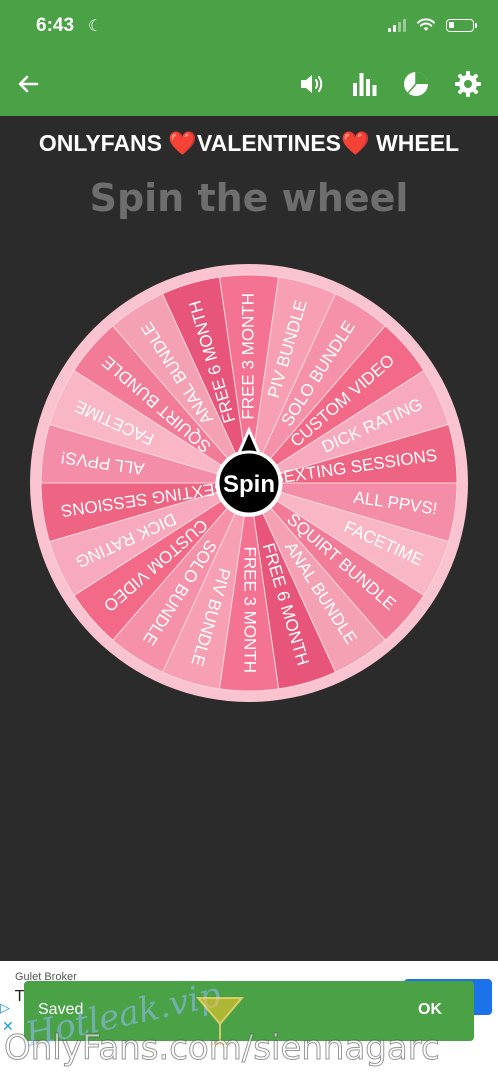 This screenshot has width=498, height=1078. I want to click on back-arrow-icon, so click(28, 84).